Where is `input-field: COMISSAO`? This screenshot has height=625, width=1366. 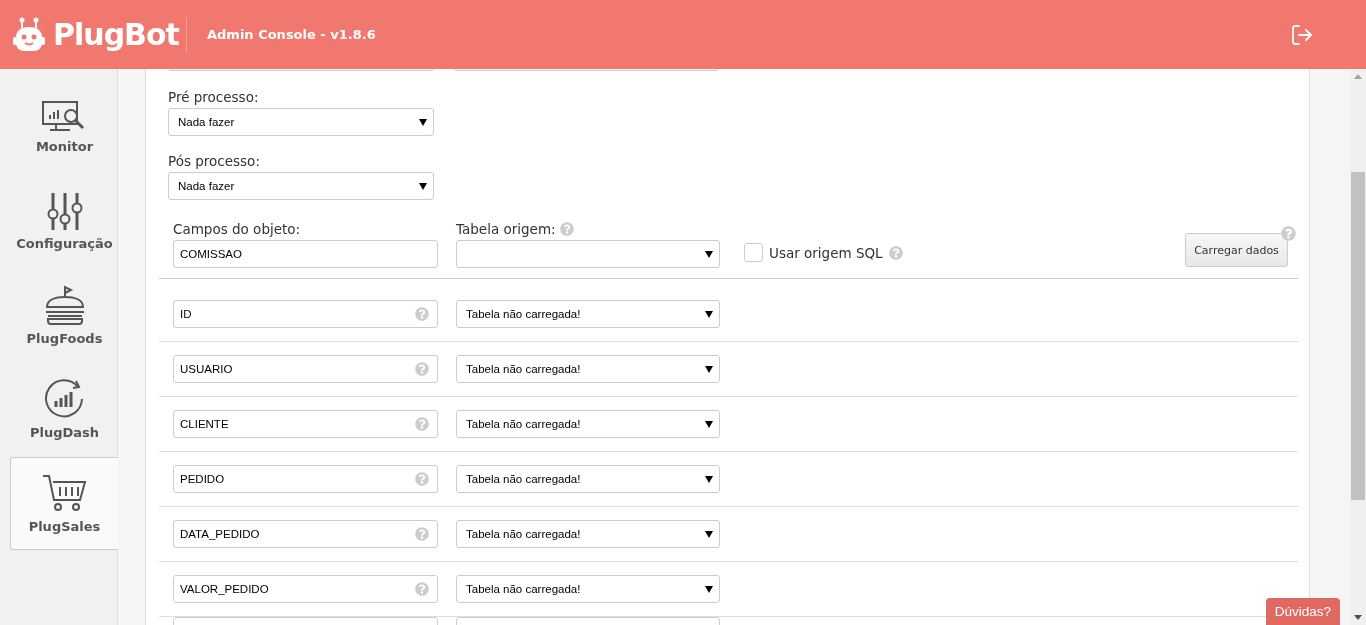 input-field: COMISSAO is located at coordinates (305, 254).